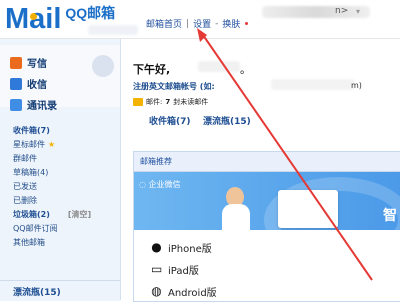 This screenshot has width=400, height=302. I want to click on blurred-user-name, so click(219, 66).